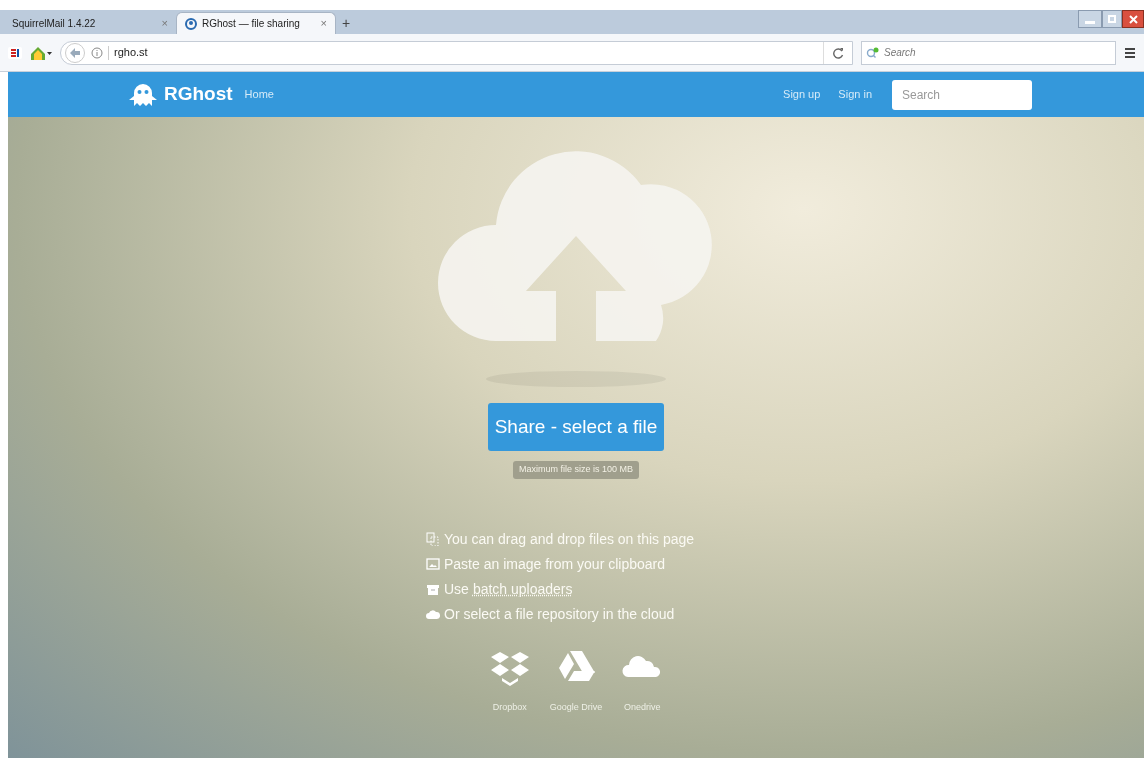  Describe the element at coordinates (131, 53) in the screenshot. I see `url-text: rgho.st` at that location.